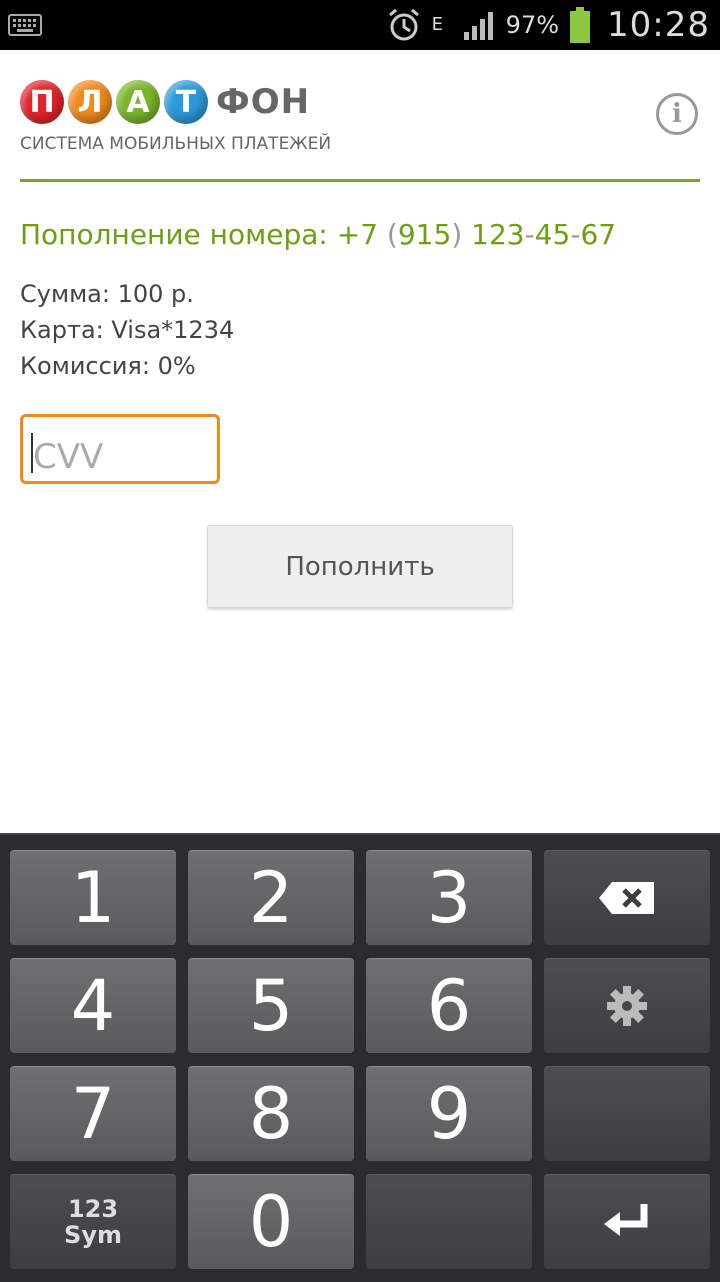 The height and width of the screenshot is (1282, 720). Describe the element at coordinates (598, 234) in the screenshot. I see `title-part3: 67` at that location.